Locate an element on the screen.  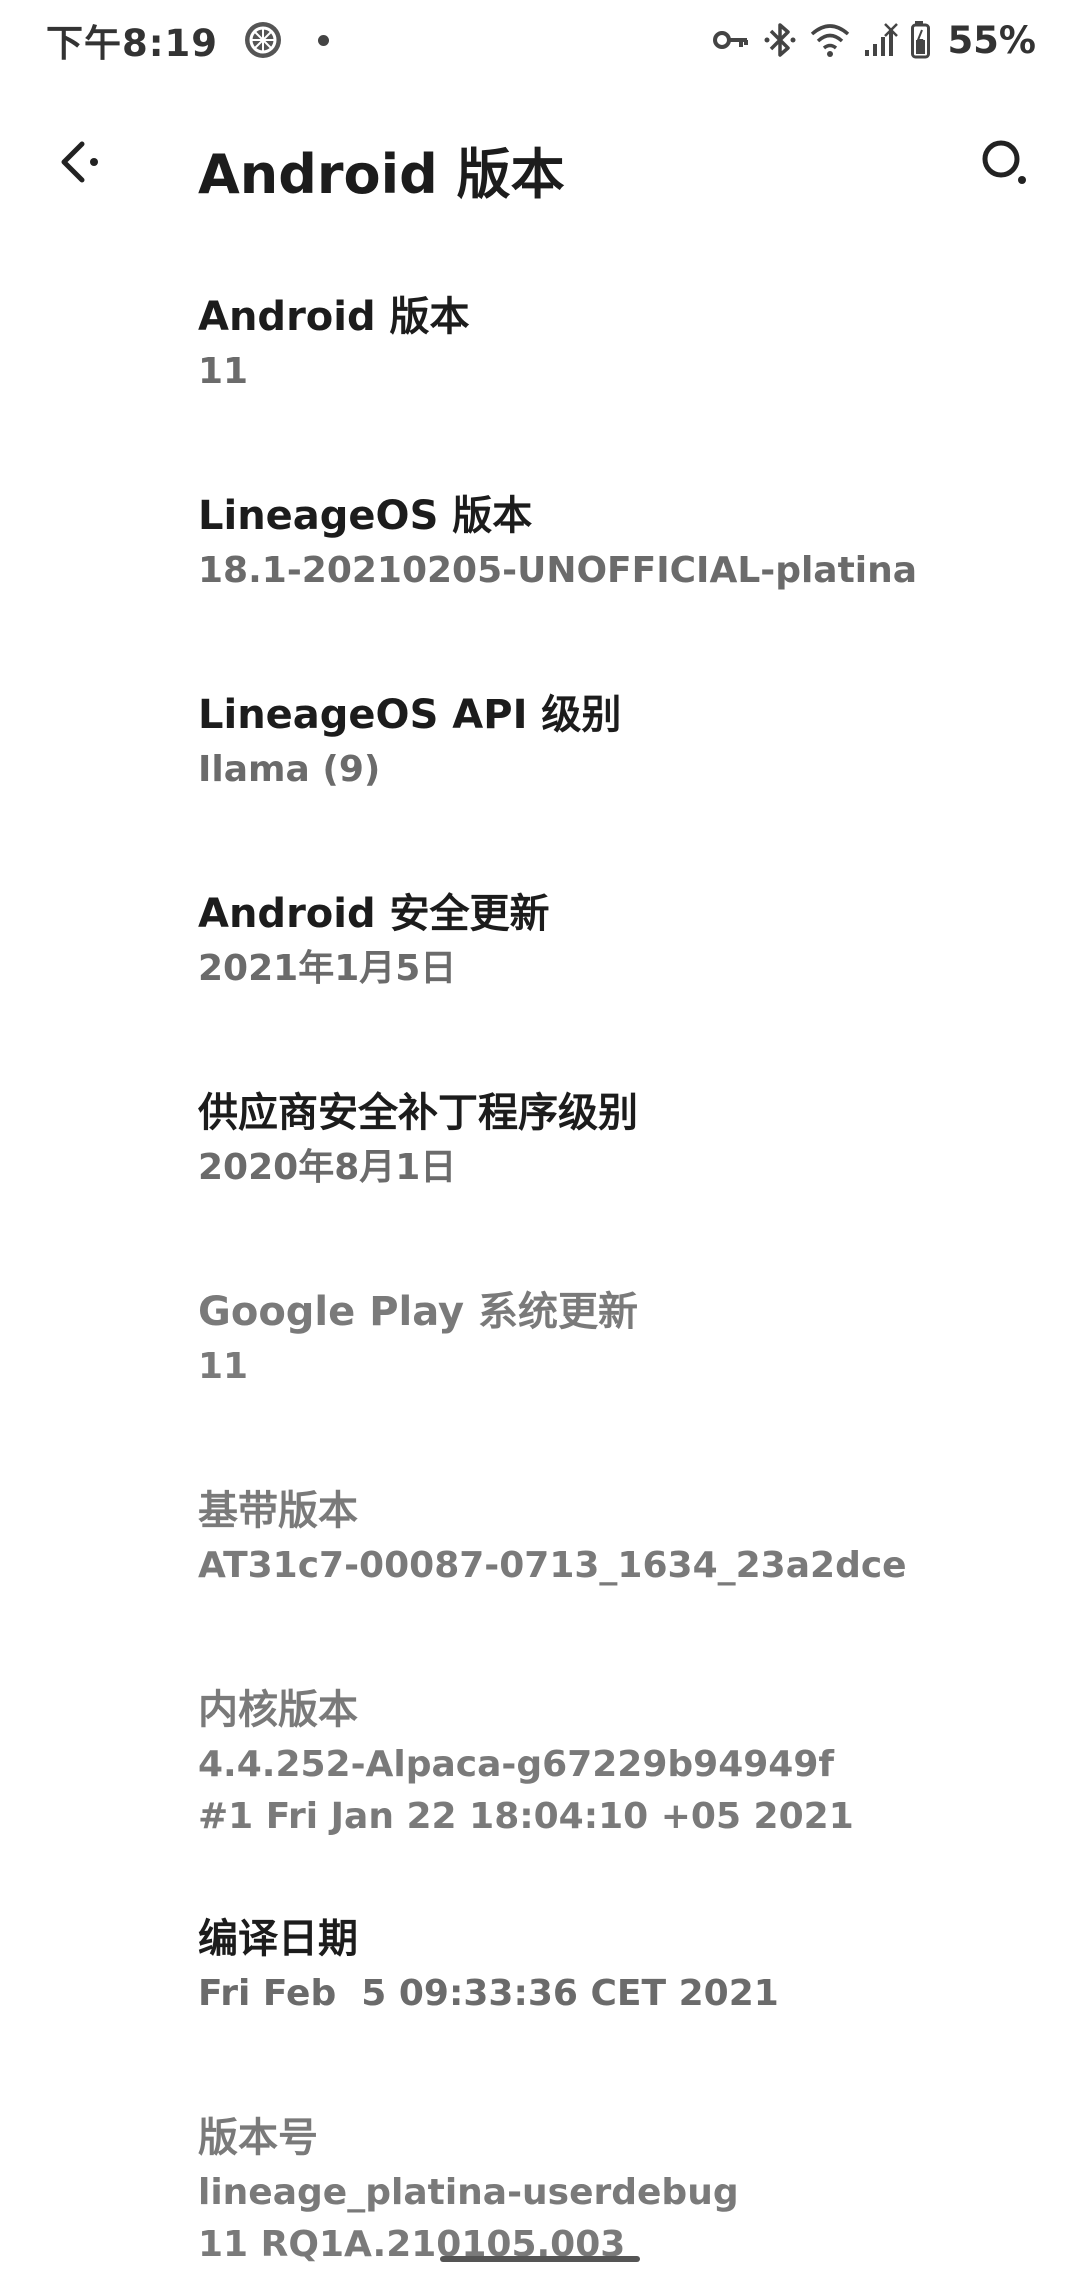
list-item-vendor-patch-level: 供应商安全补丁程序级别 2020年8月1日 is located at coordinates (540, 1163).